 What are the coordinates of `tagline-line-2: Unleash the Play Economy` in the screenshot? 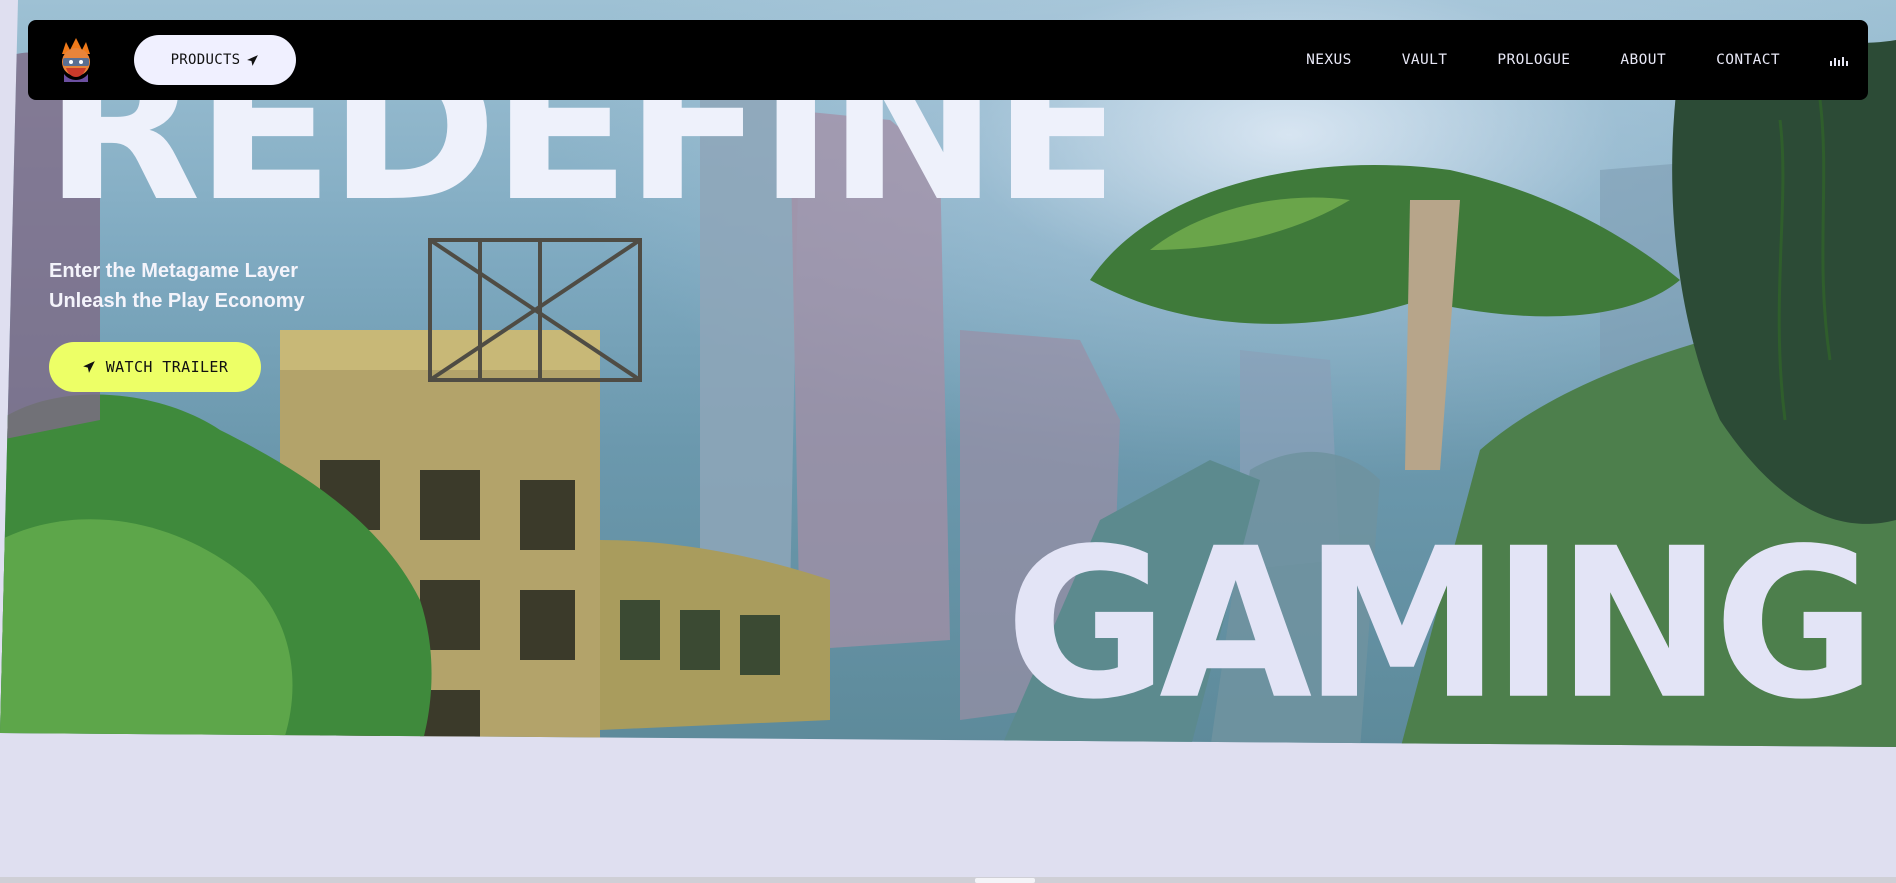 It's located at (177, 301).